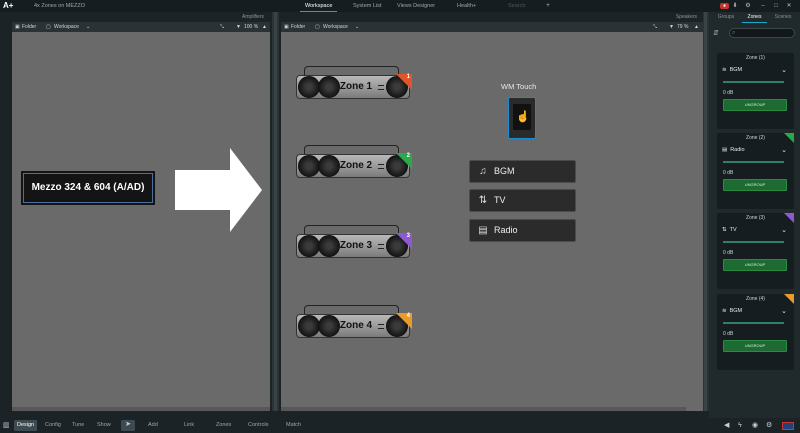 The image size is (800, 433). I want to click on tab-system-list: System List, so click(367, 7).